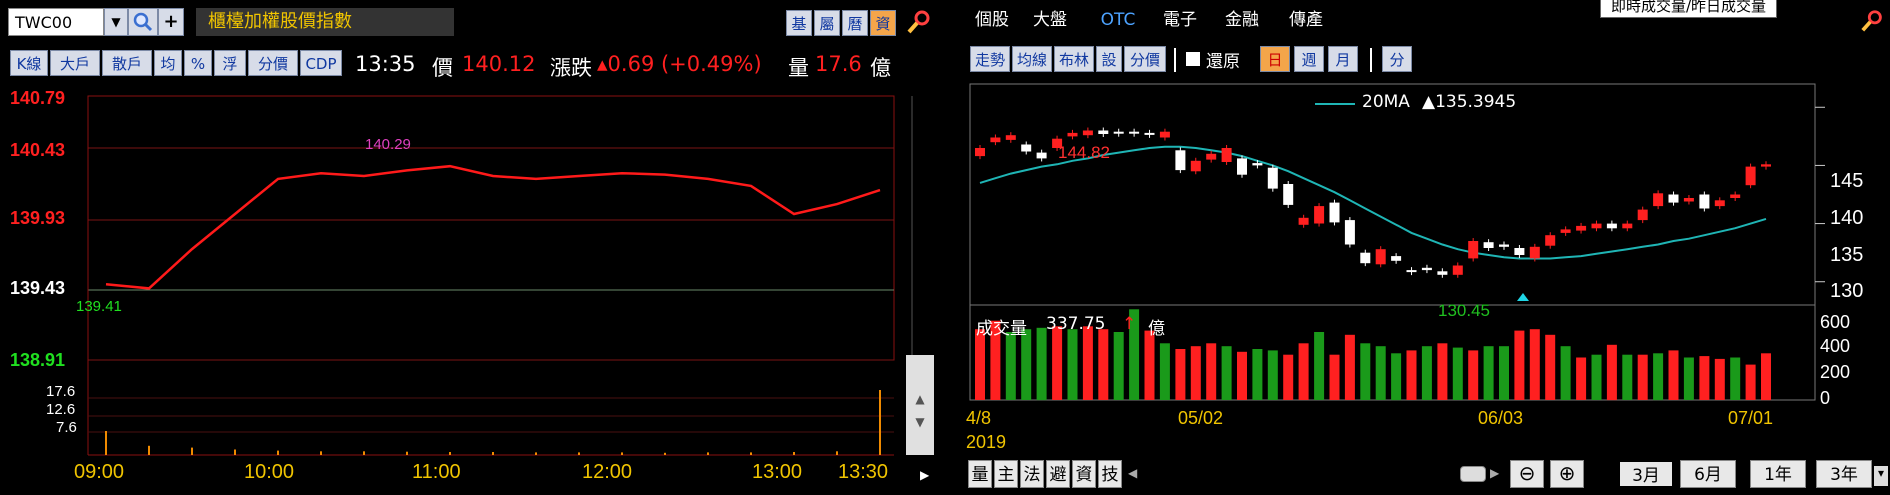  Describe the element at coordinates (1501, 418) in the screenshot. I see `x-label-06-03: 06/03` at that location.